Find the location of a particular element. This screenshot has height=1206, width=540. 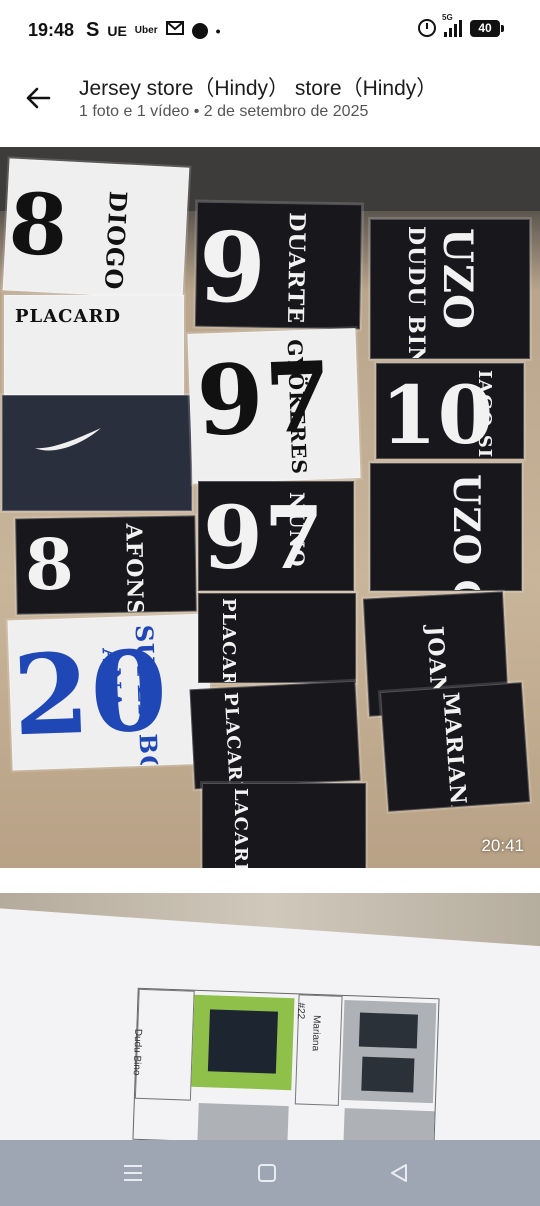

jersey-lacard: LACARD is located at coordinates (284, 825).